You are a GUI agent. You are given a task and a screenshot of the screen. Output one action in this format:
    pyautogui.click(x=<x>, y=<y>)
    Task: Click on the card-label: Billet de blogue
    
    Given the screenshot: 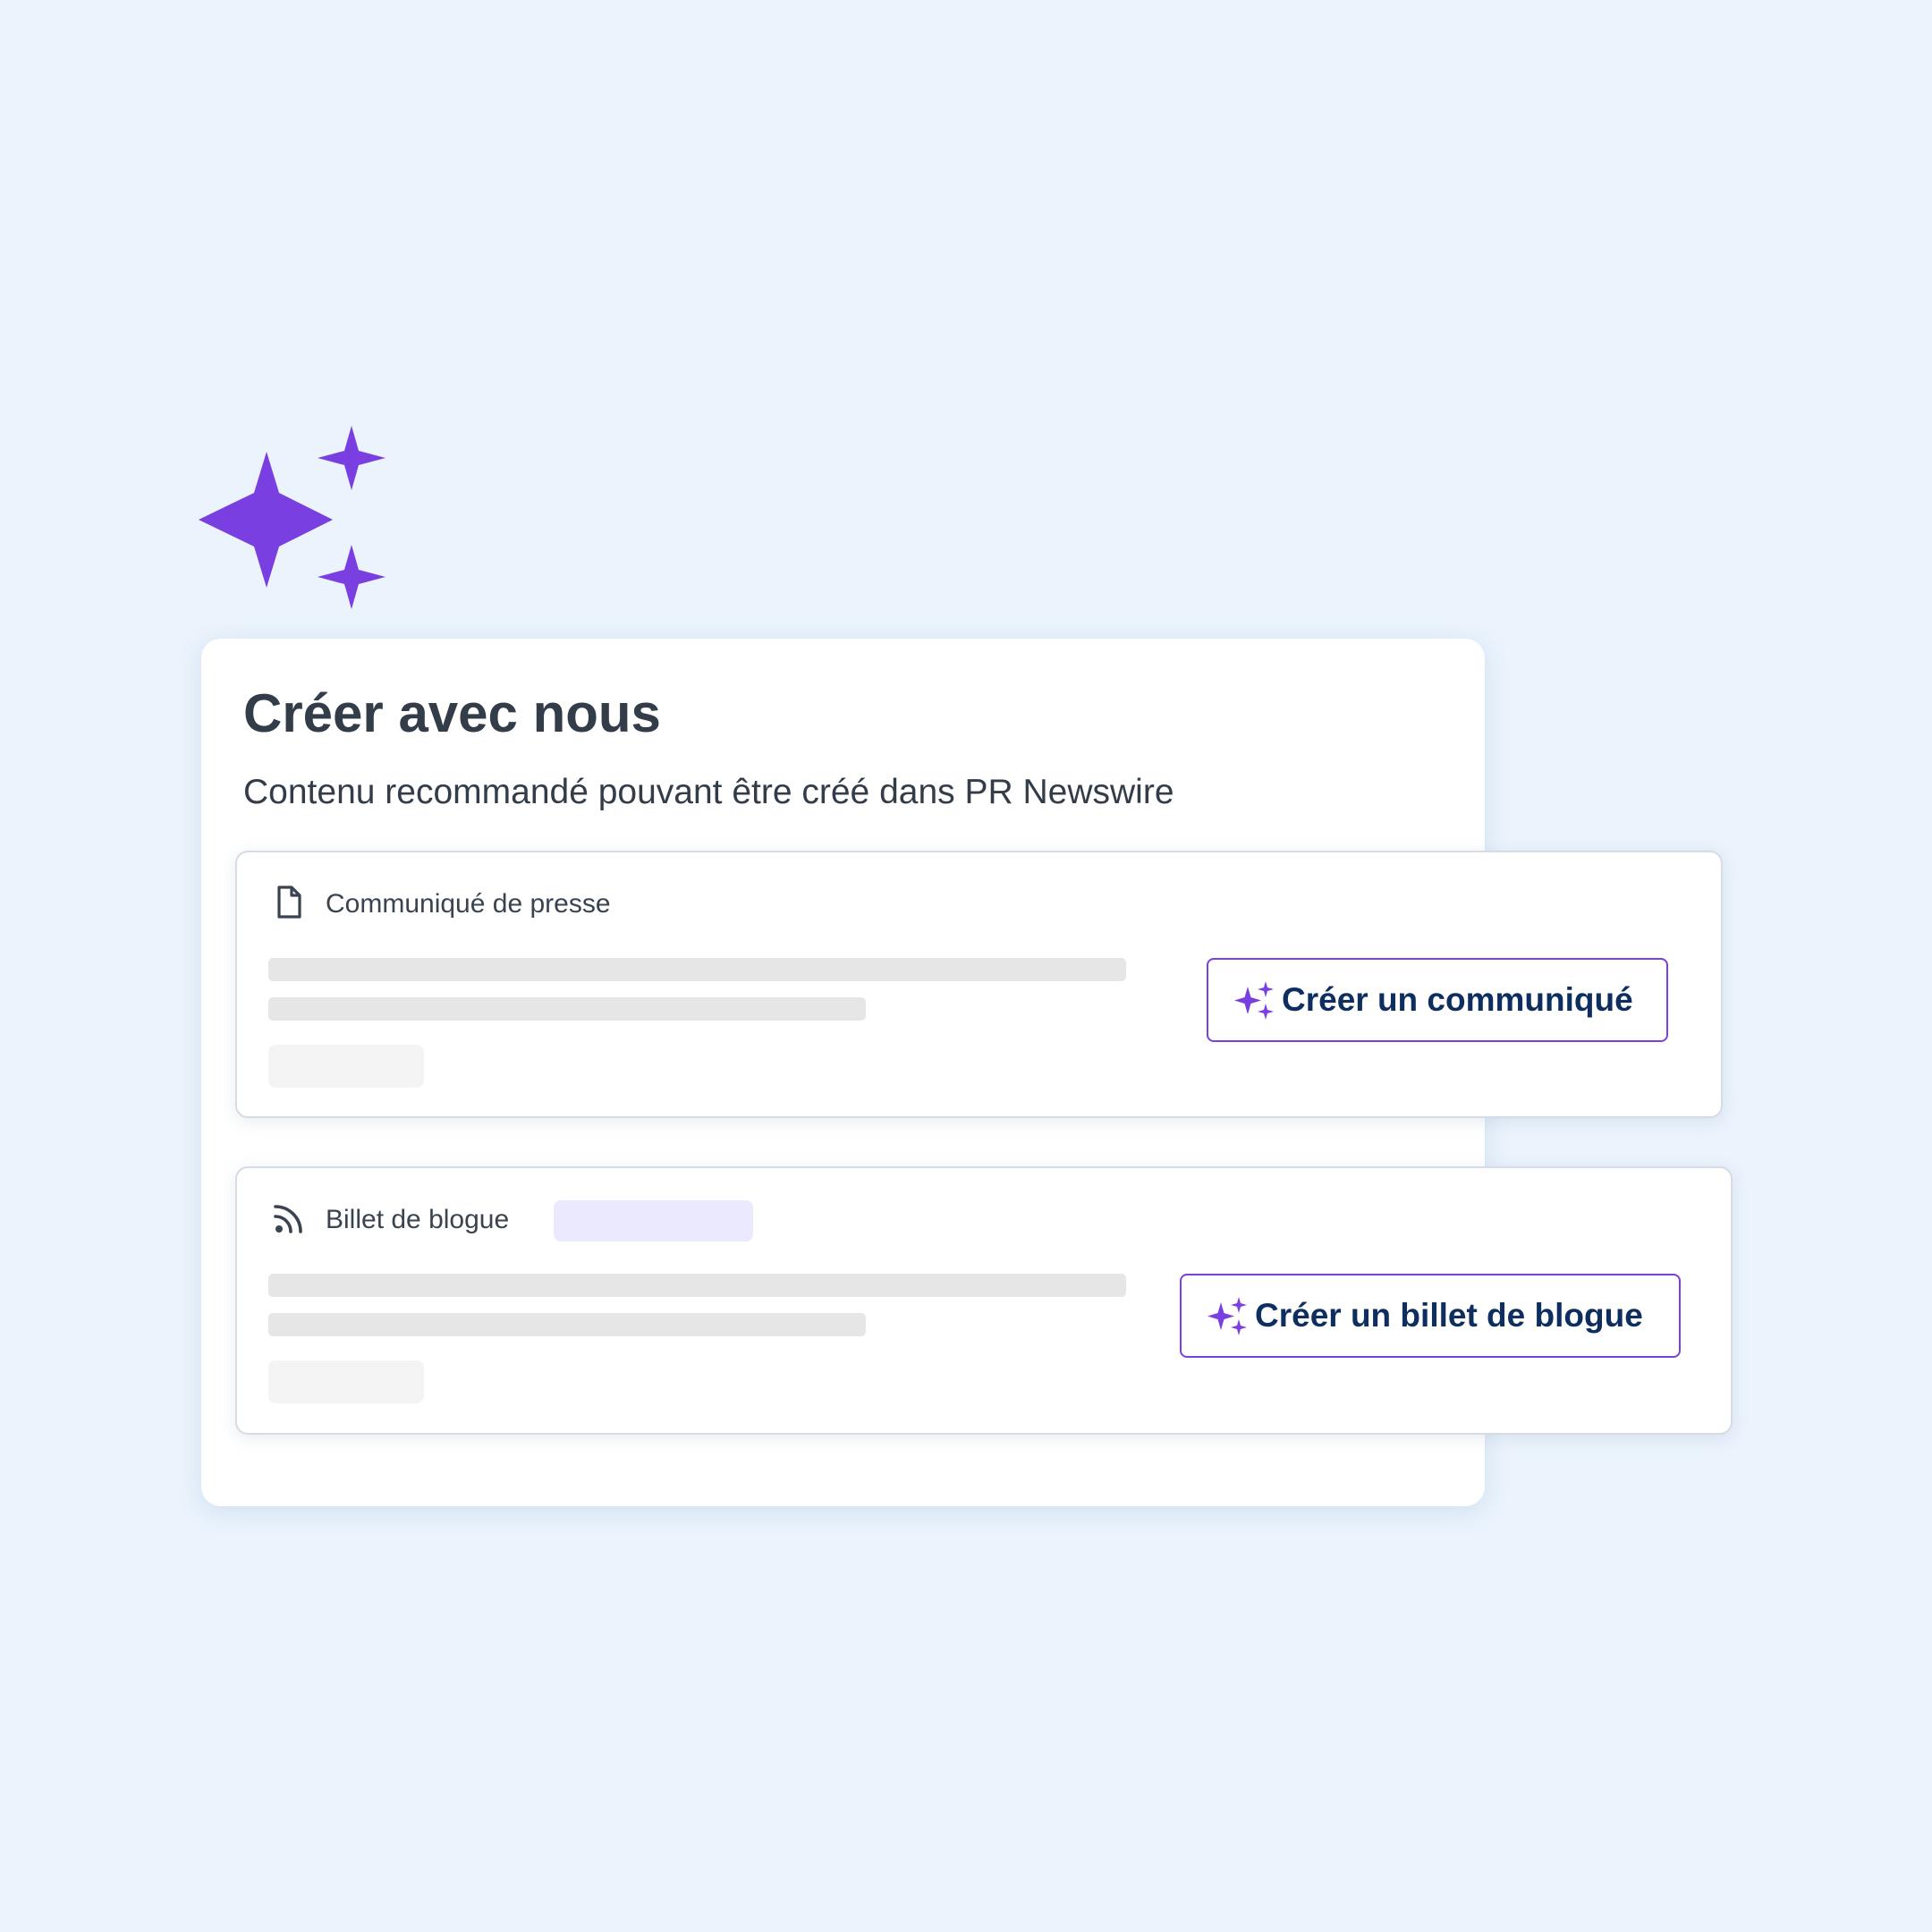 What is the action you would take?
    pyautogui.click(x=418, y=1219)
    